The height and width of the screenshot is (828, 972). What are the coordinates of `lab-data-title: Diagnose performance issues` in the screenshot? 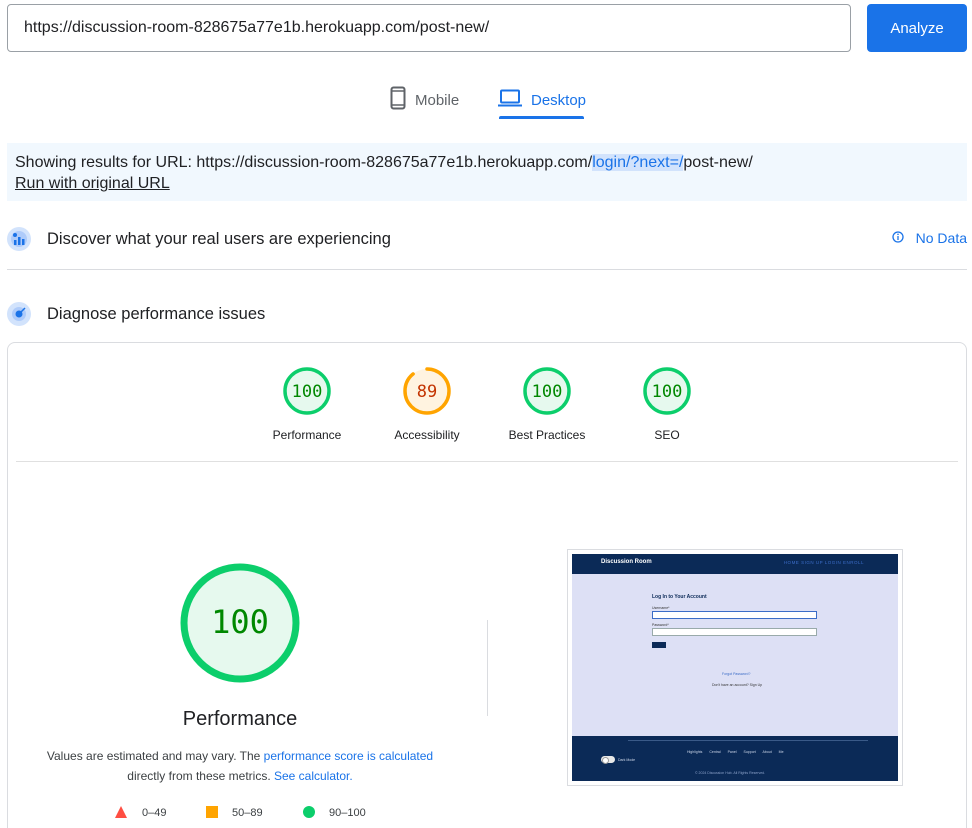 It's located at (156, 313).